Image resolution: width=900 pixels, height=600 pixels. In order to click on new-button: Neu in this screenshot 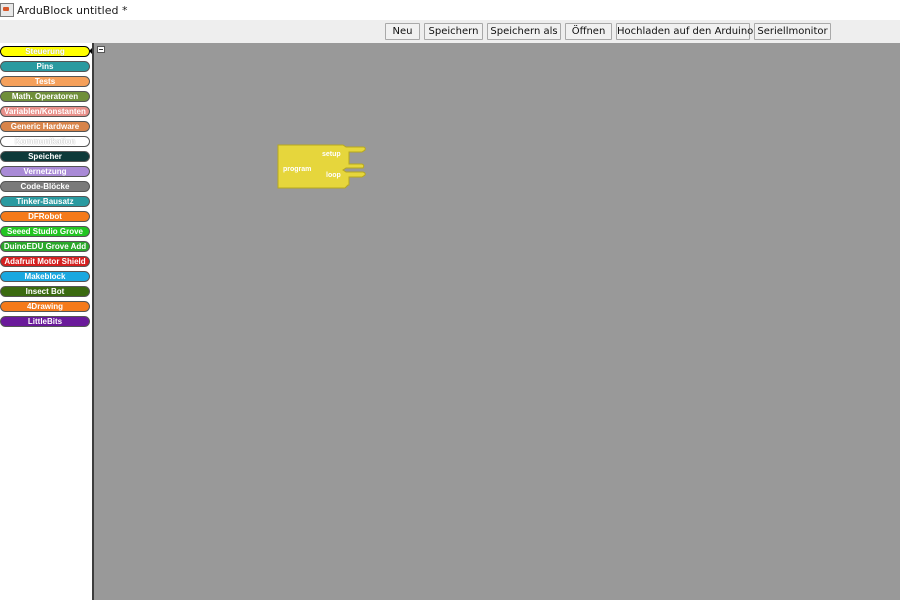, I will do `click(402, 31)`.